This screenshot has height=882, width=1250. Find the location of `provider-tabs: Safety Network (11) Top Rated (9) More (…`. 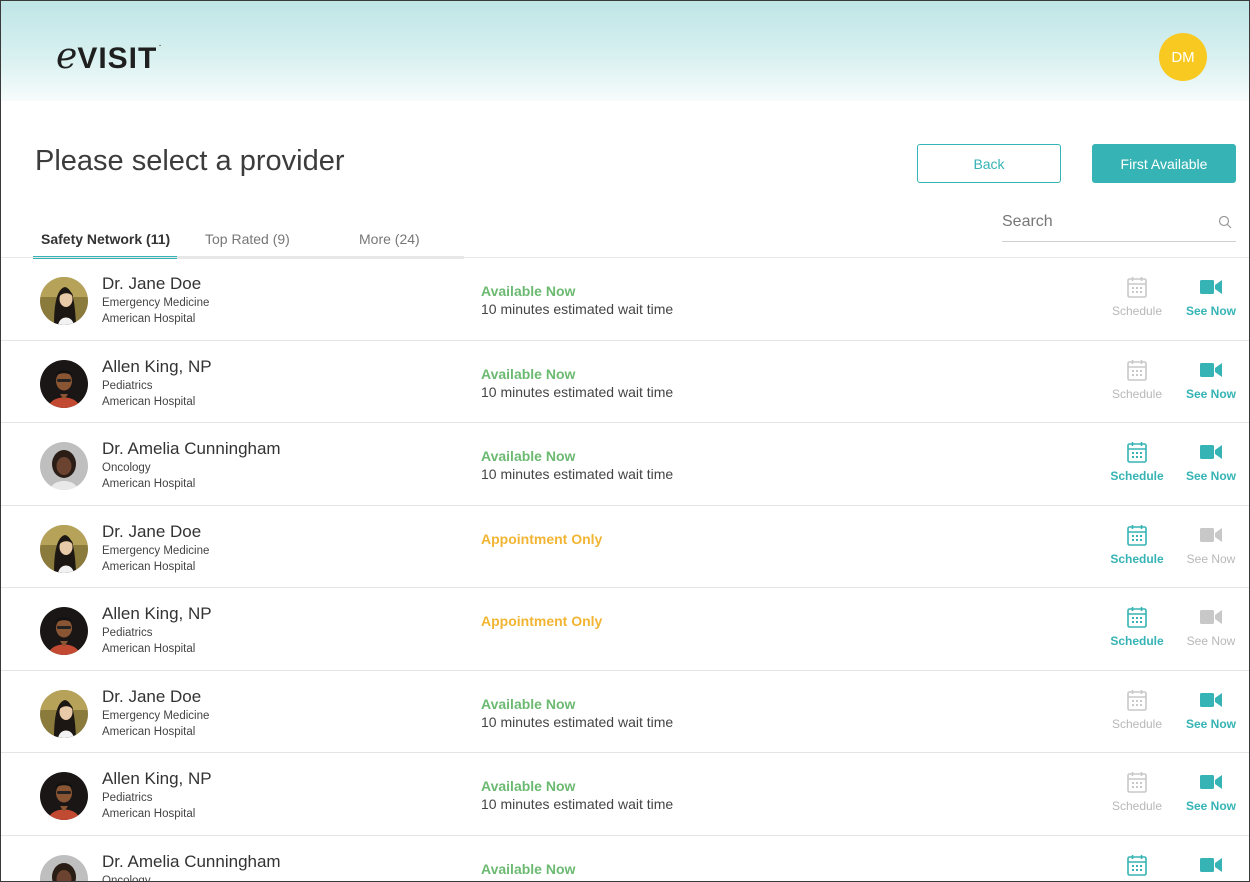

provider-tabs: Safety Network (11) Top Rated (9) More (… is located at coordinates (248, 240).